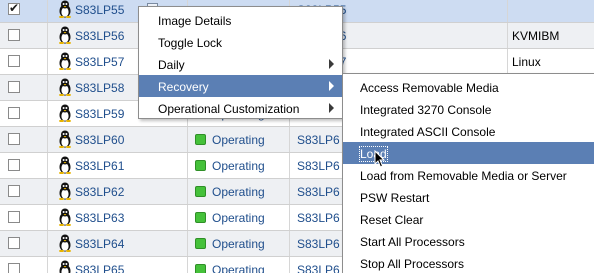 The height and width of the screenshot is (273, 594). Describe the element at coordinates (190, 43) in the screenshot. I see `menu-item-label: Toggle Lock` at that location.